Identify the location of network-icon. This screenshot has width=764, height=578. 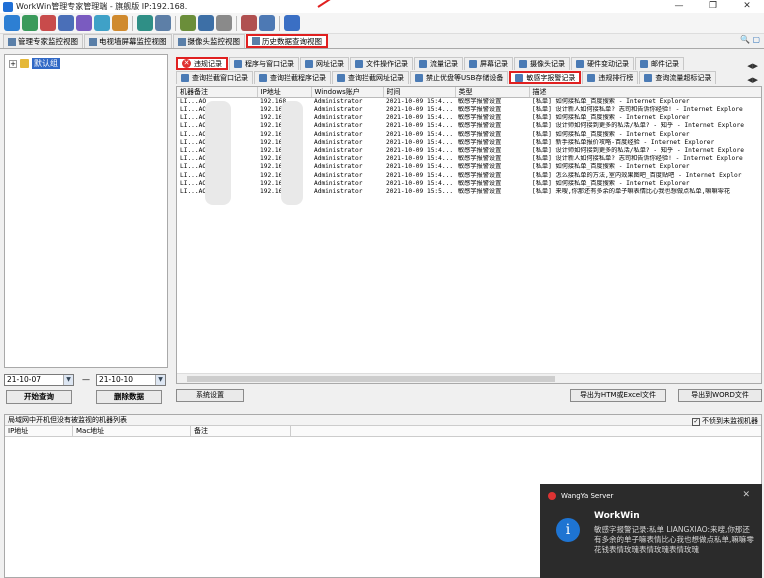
(84, 23).